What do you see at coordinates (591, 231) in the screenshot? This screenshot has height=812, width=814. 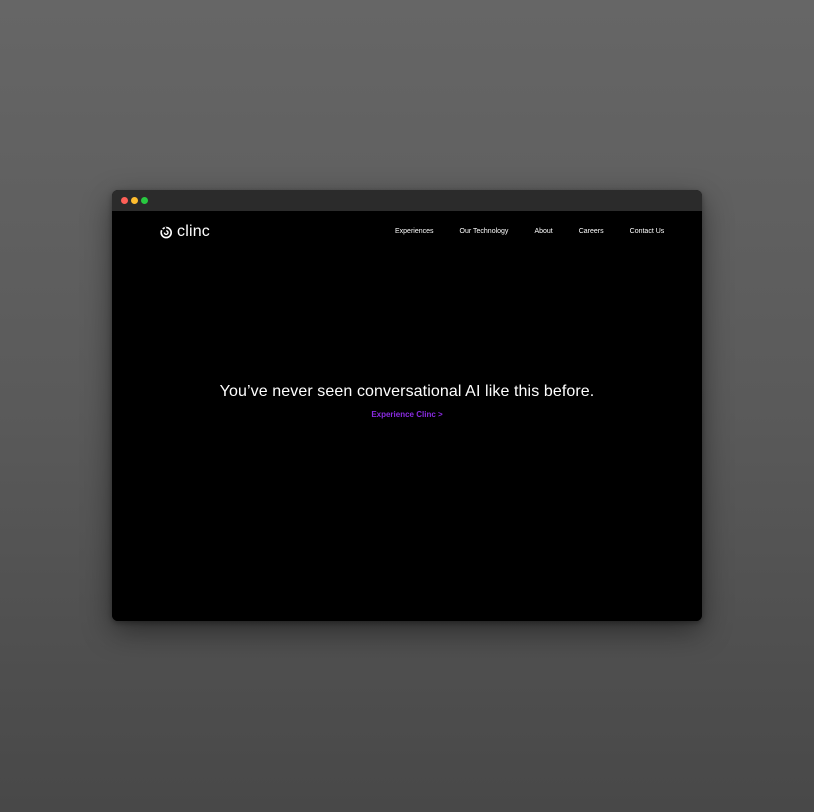 I see `nav-careers: Careers` at bounding box center [591, 231].